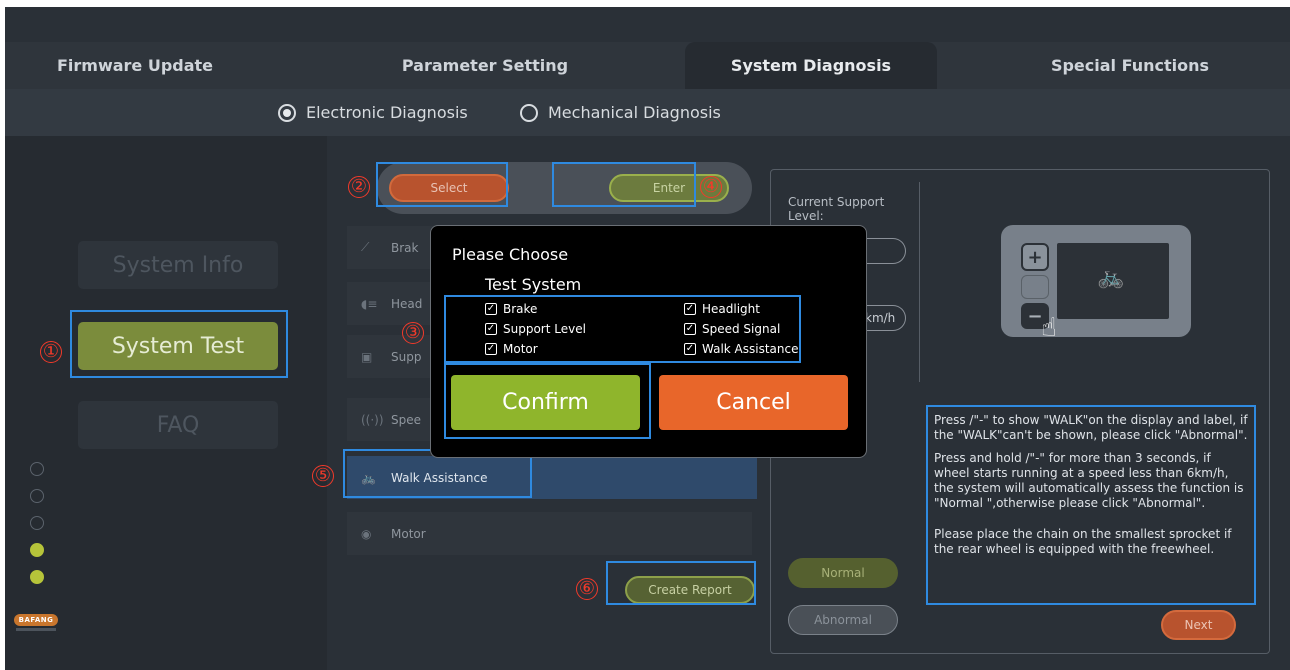 This screenshot has height=670, width=1290. I want to click on current-support-label: Current Support Level:, so click(836, 209).